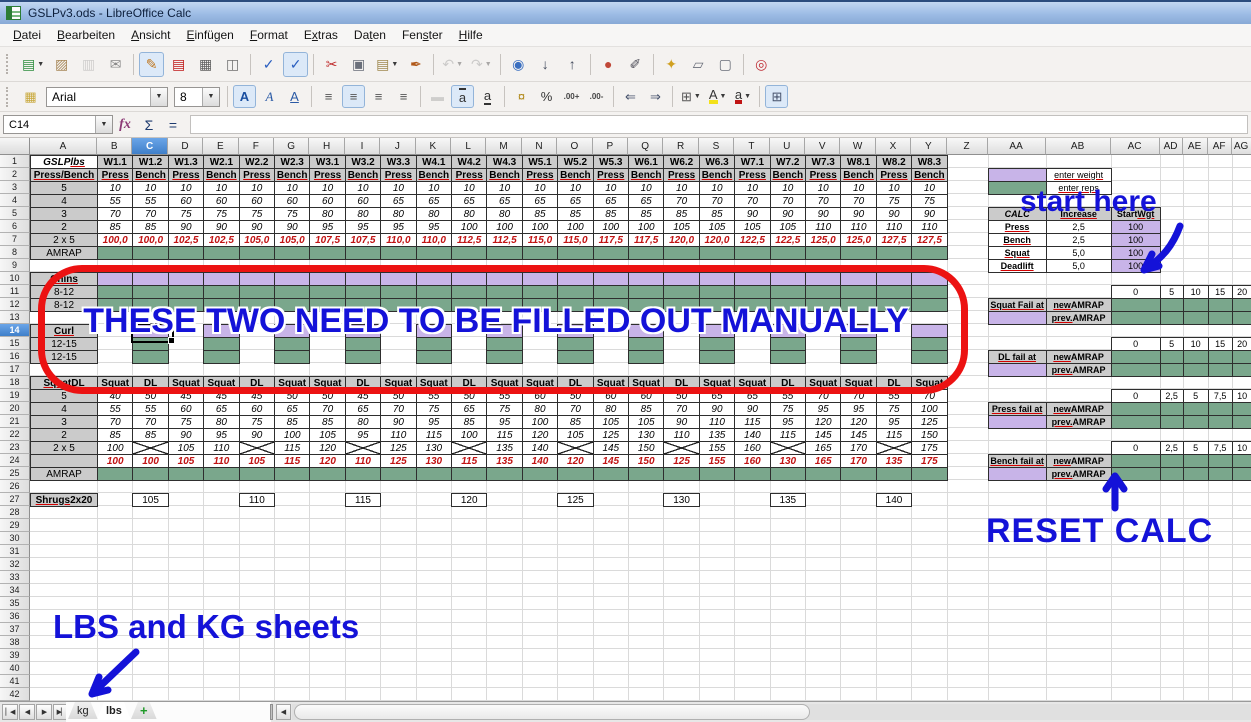  I want to click on cell-AB6: 2,5, so click(1078, 227).